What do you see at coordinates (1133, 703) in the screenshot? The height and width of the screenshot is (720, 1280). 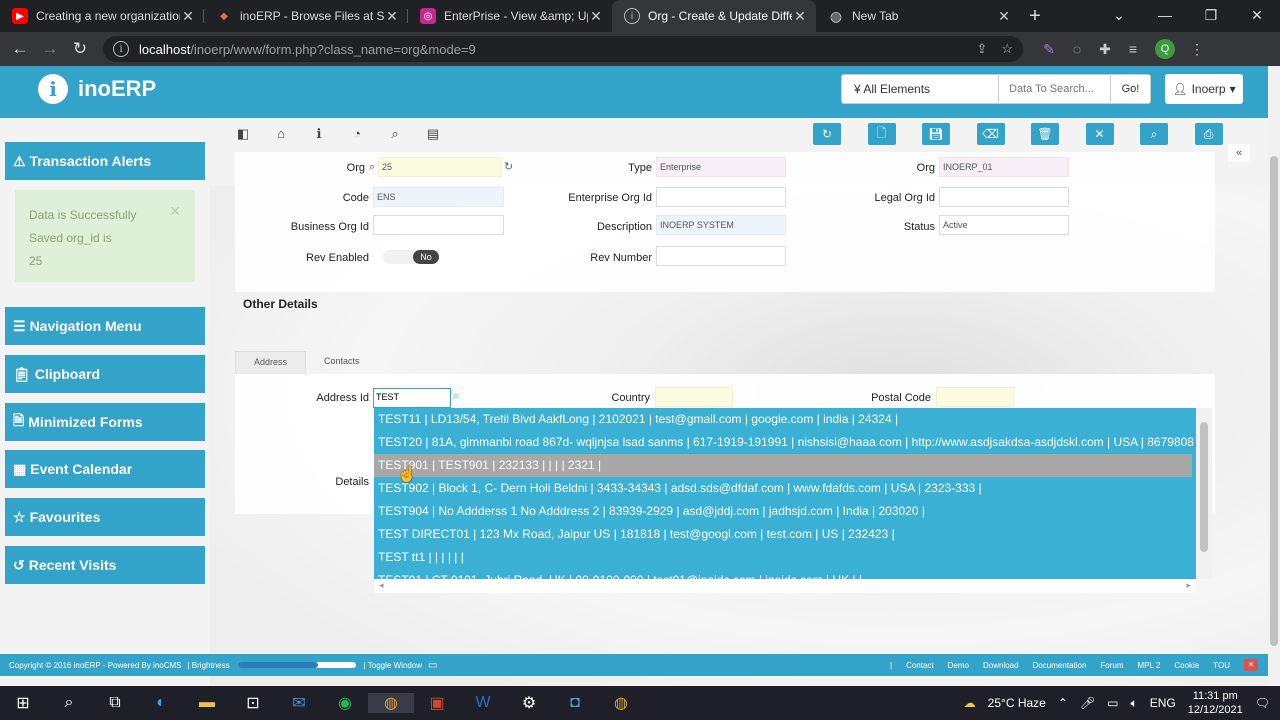 I see `volume-icon: 🔈︎` at bounding box center [1133, 703].